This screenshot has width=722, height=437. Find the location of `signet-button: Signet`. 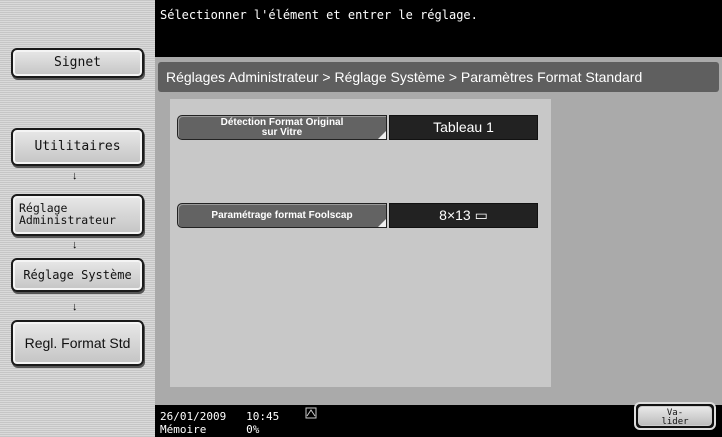

signet-button: Signet is located at coordinates (77, 63).